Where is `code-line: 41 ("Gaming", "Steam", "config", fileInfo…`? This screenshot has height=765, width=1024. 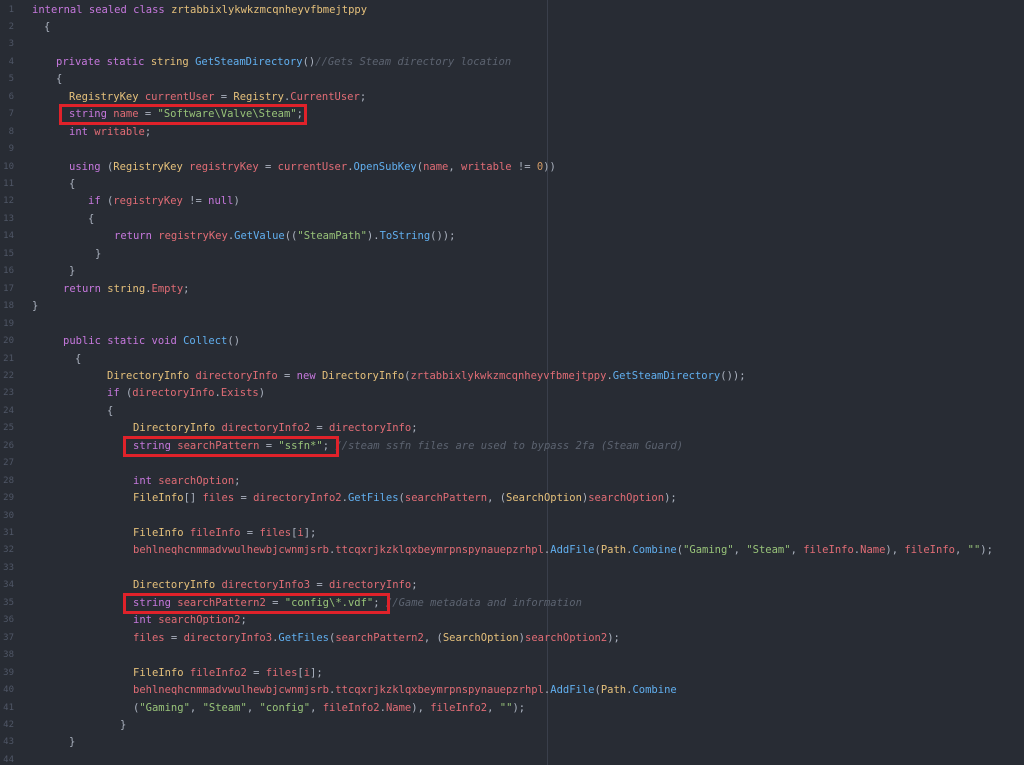 code-line: 41 ("Gaming", "Steam", "config", fileInfo… is located at coordinates (512, 709).